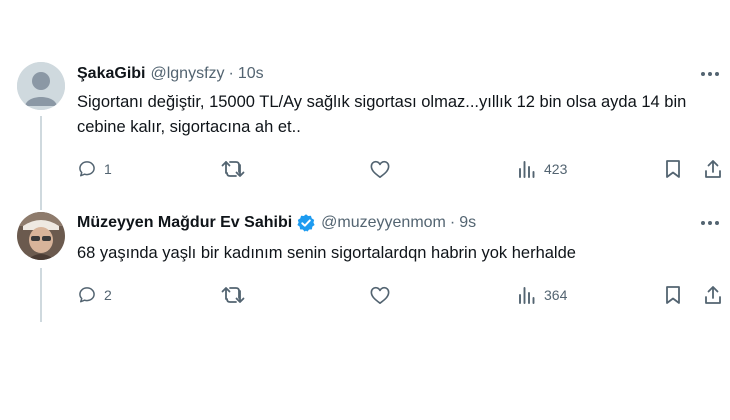 This screenshot has height=420, width=730. I want to click on verified-badge-icon, so click(306, 223).